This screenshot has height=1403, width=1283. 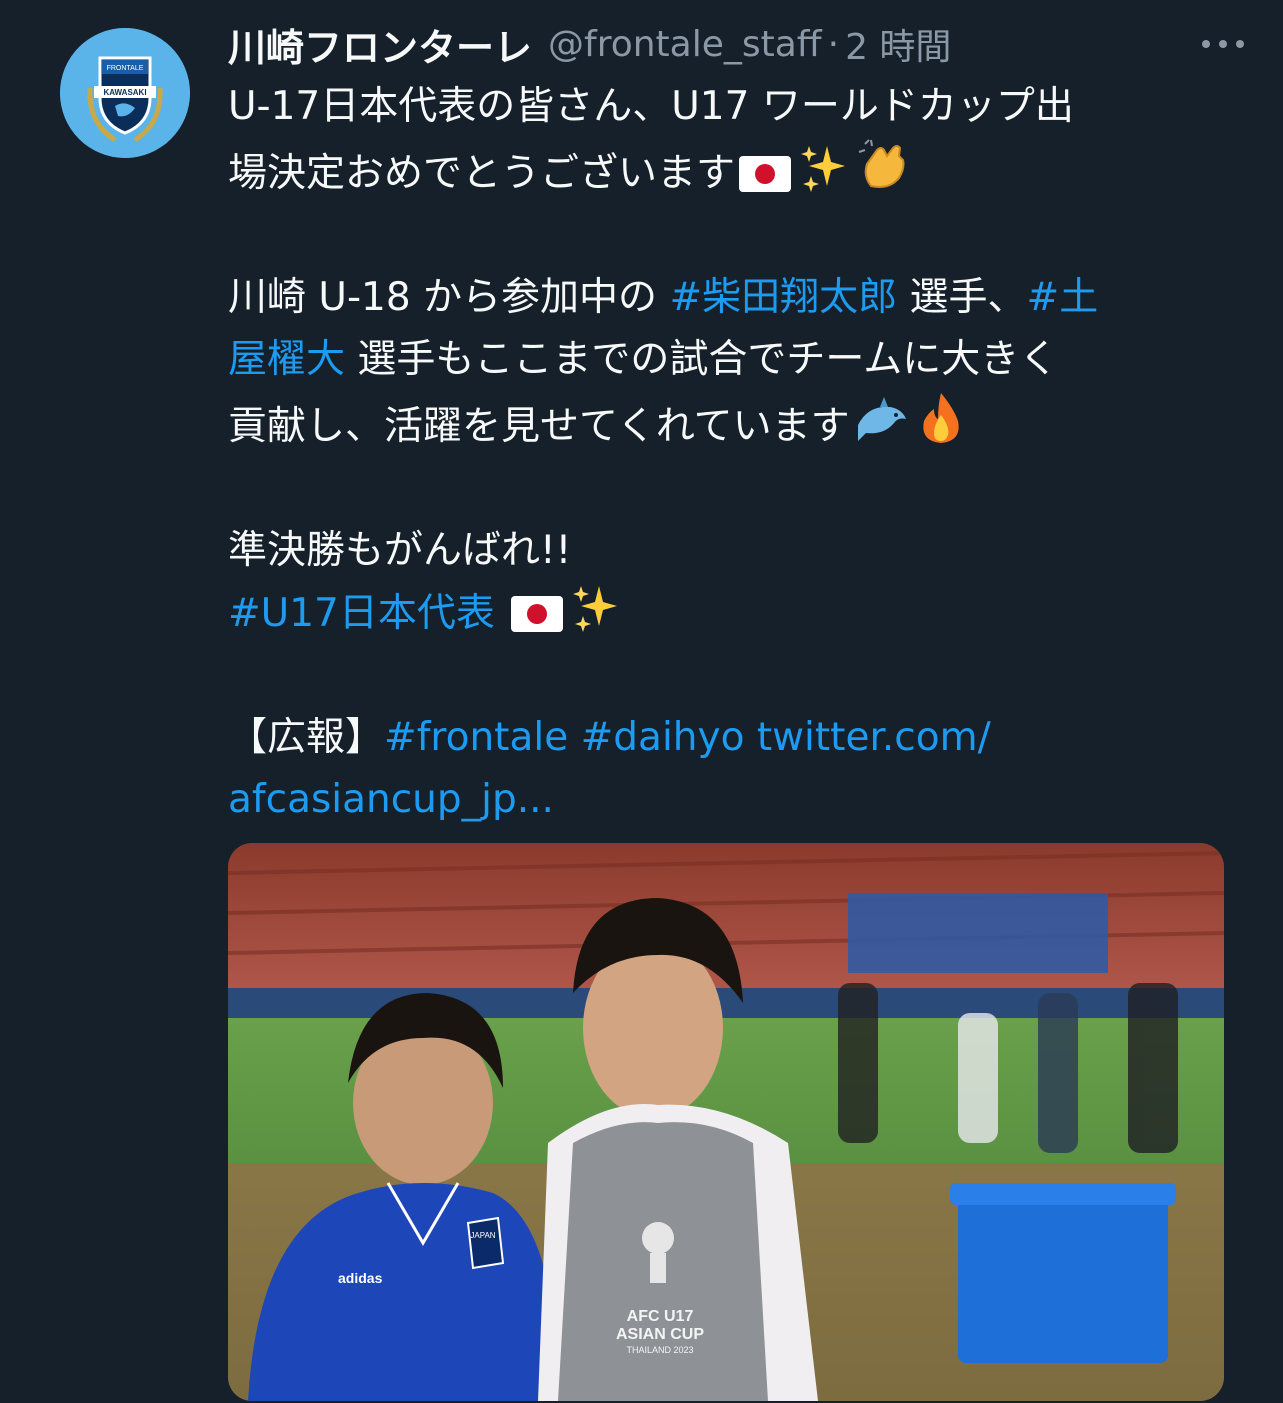 What do you see at coordinates (1223, 44) in the screenshot?
I see `more-horizontal-icon` at bounding box center [1223, 44].